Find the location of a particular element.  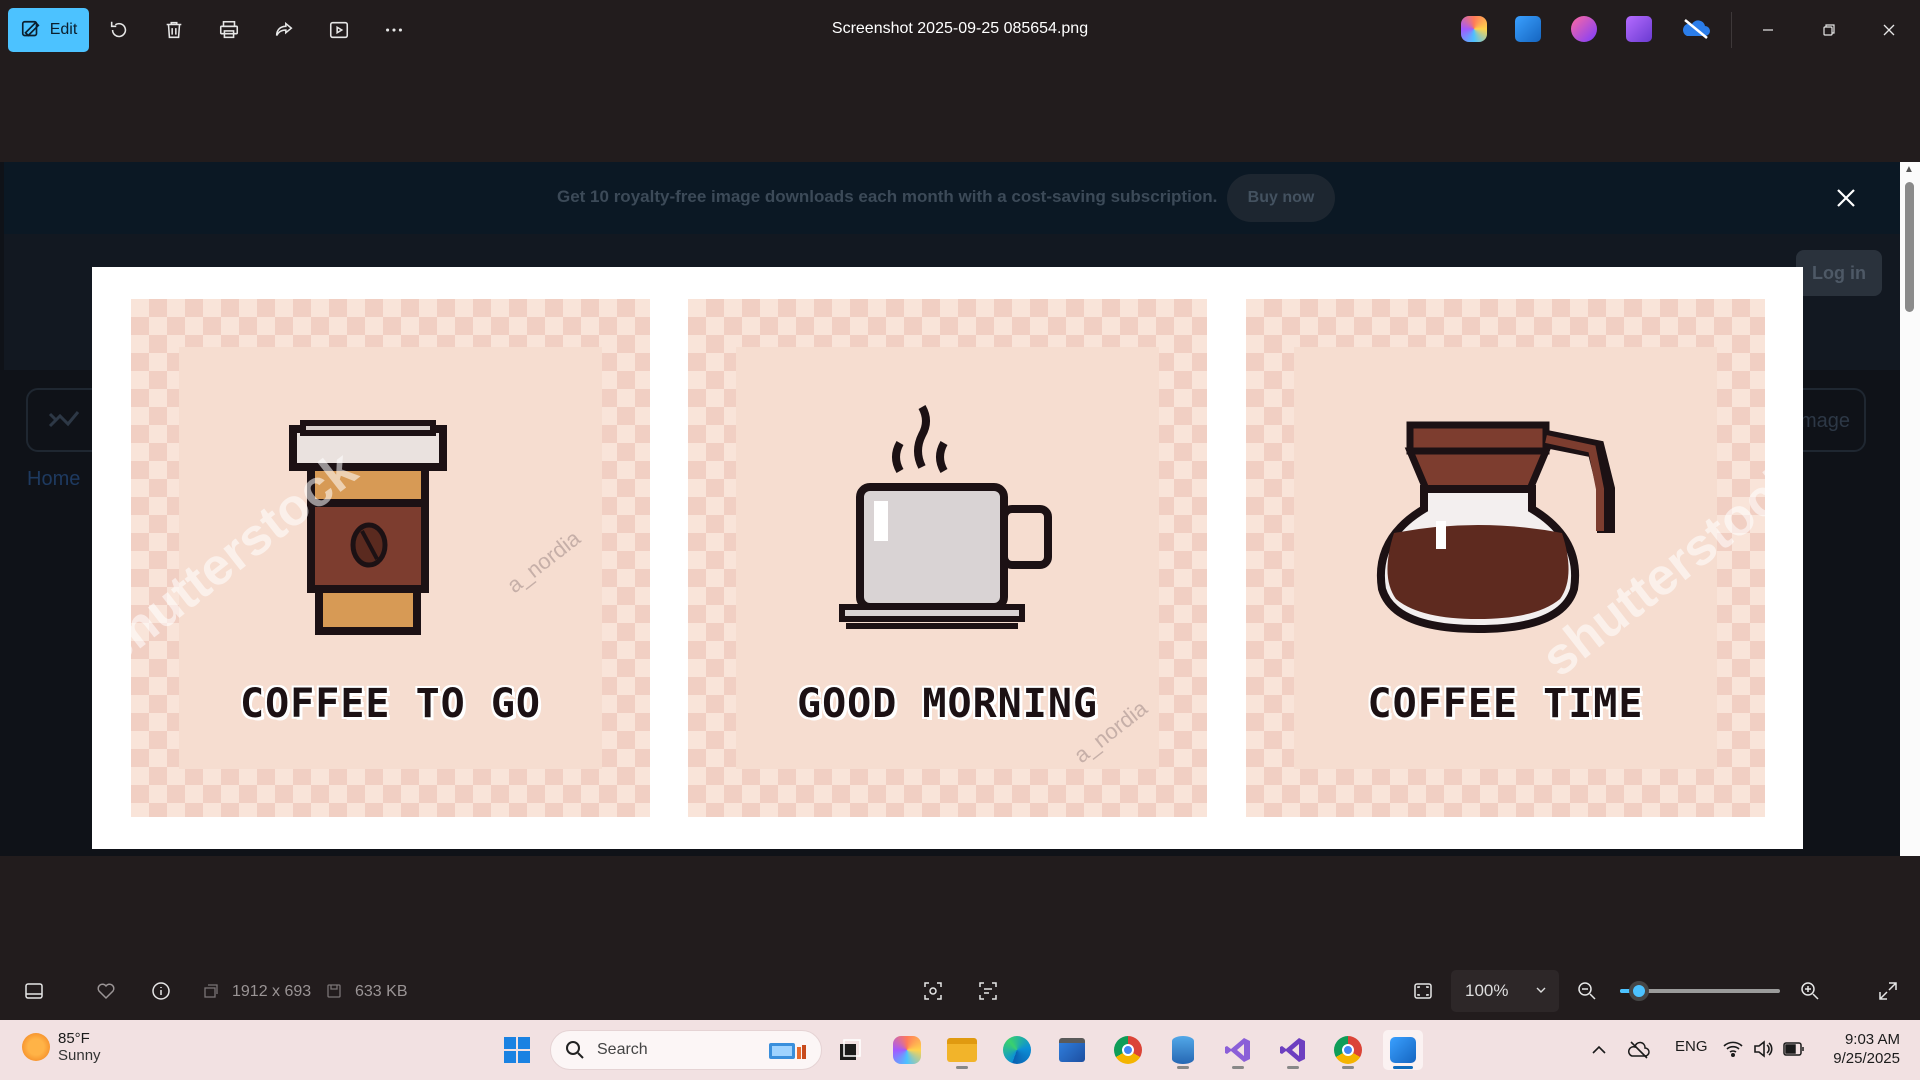

taskbar-store is located at coordinates (1072, 1050).